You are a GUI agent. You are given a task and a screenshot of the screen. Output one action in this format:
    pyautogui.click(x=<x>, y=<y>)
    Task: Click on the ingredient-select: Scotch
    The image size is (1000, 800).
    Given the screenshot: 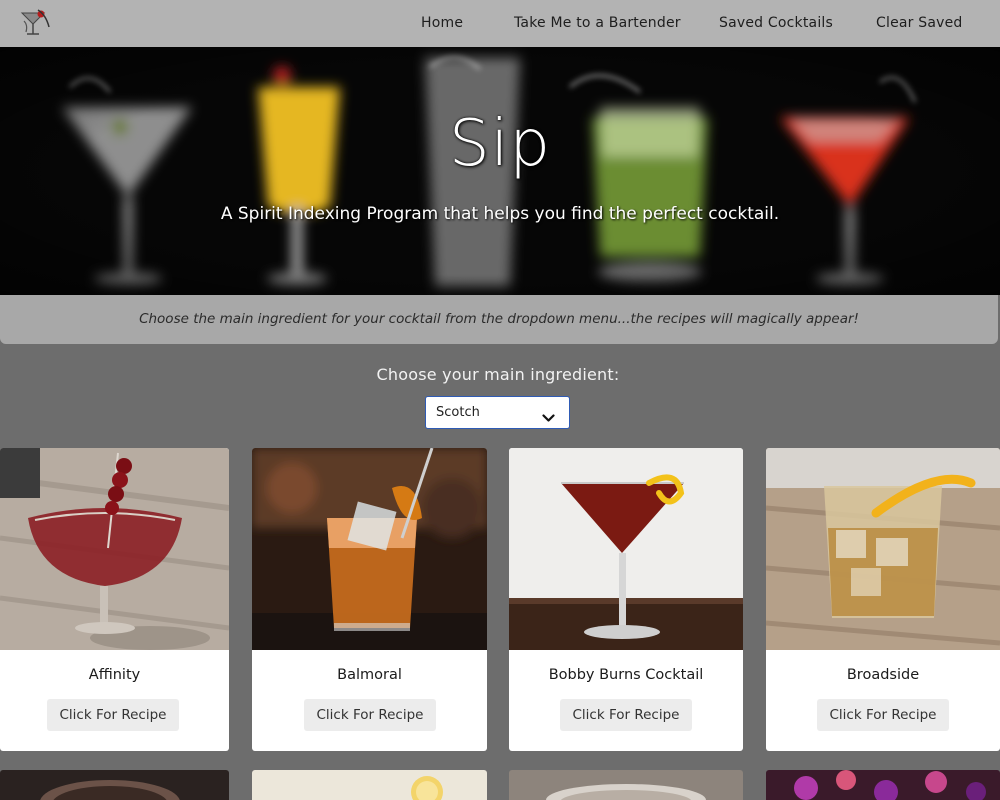 What is the action you would take?
    pyautogui.click(x=497, y=412)
    